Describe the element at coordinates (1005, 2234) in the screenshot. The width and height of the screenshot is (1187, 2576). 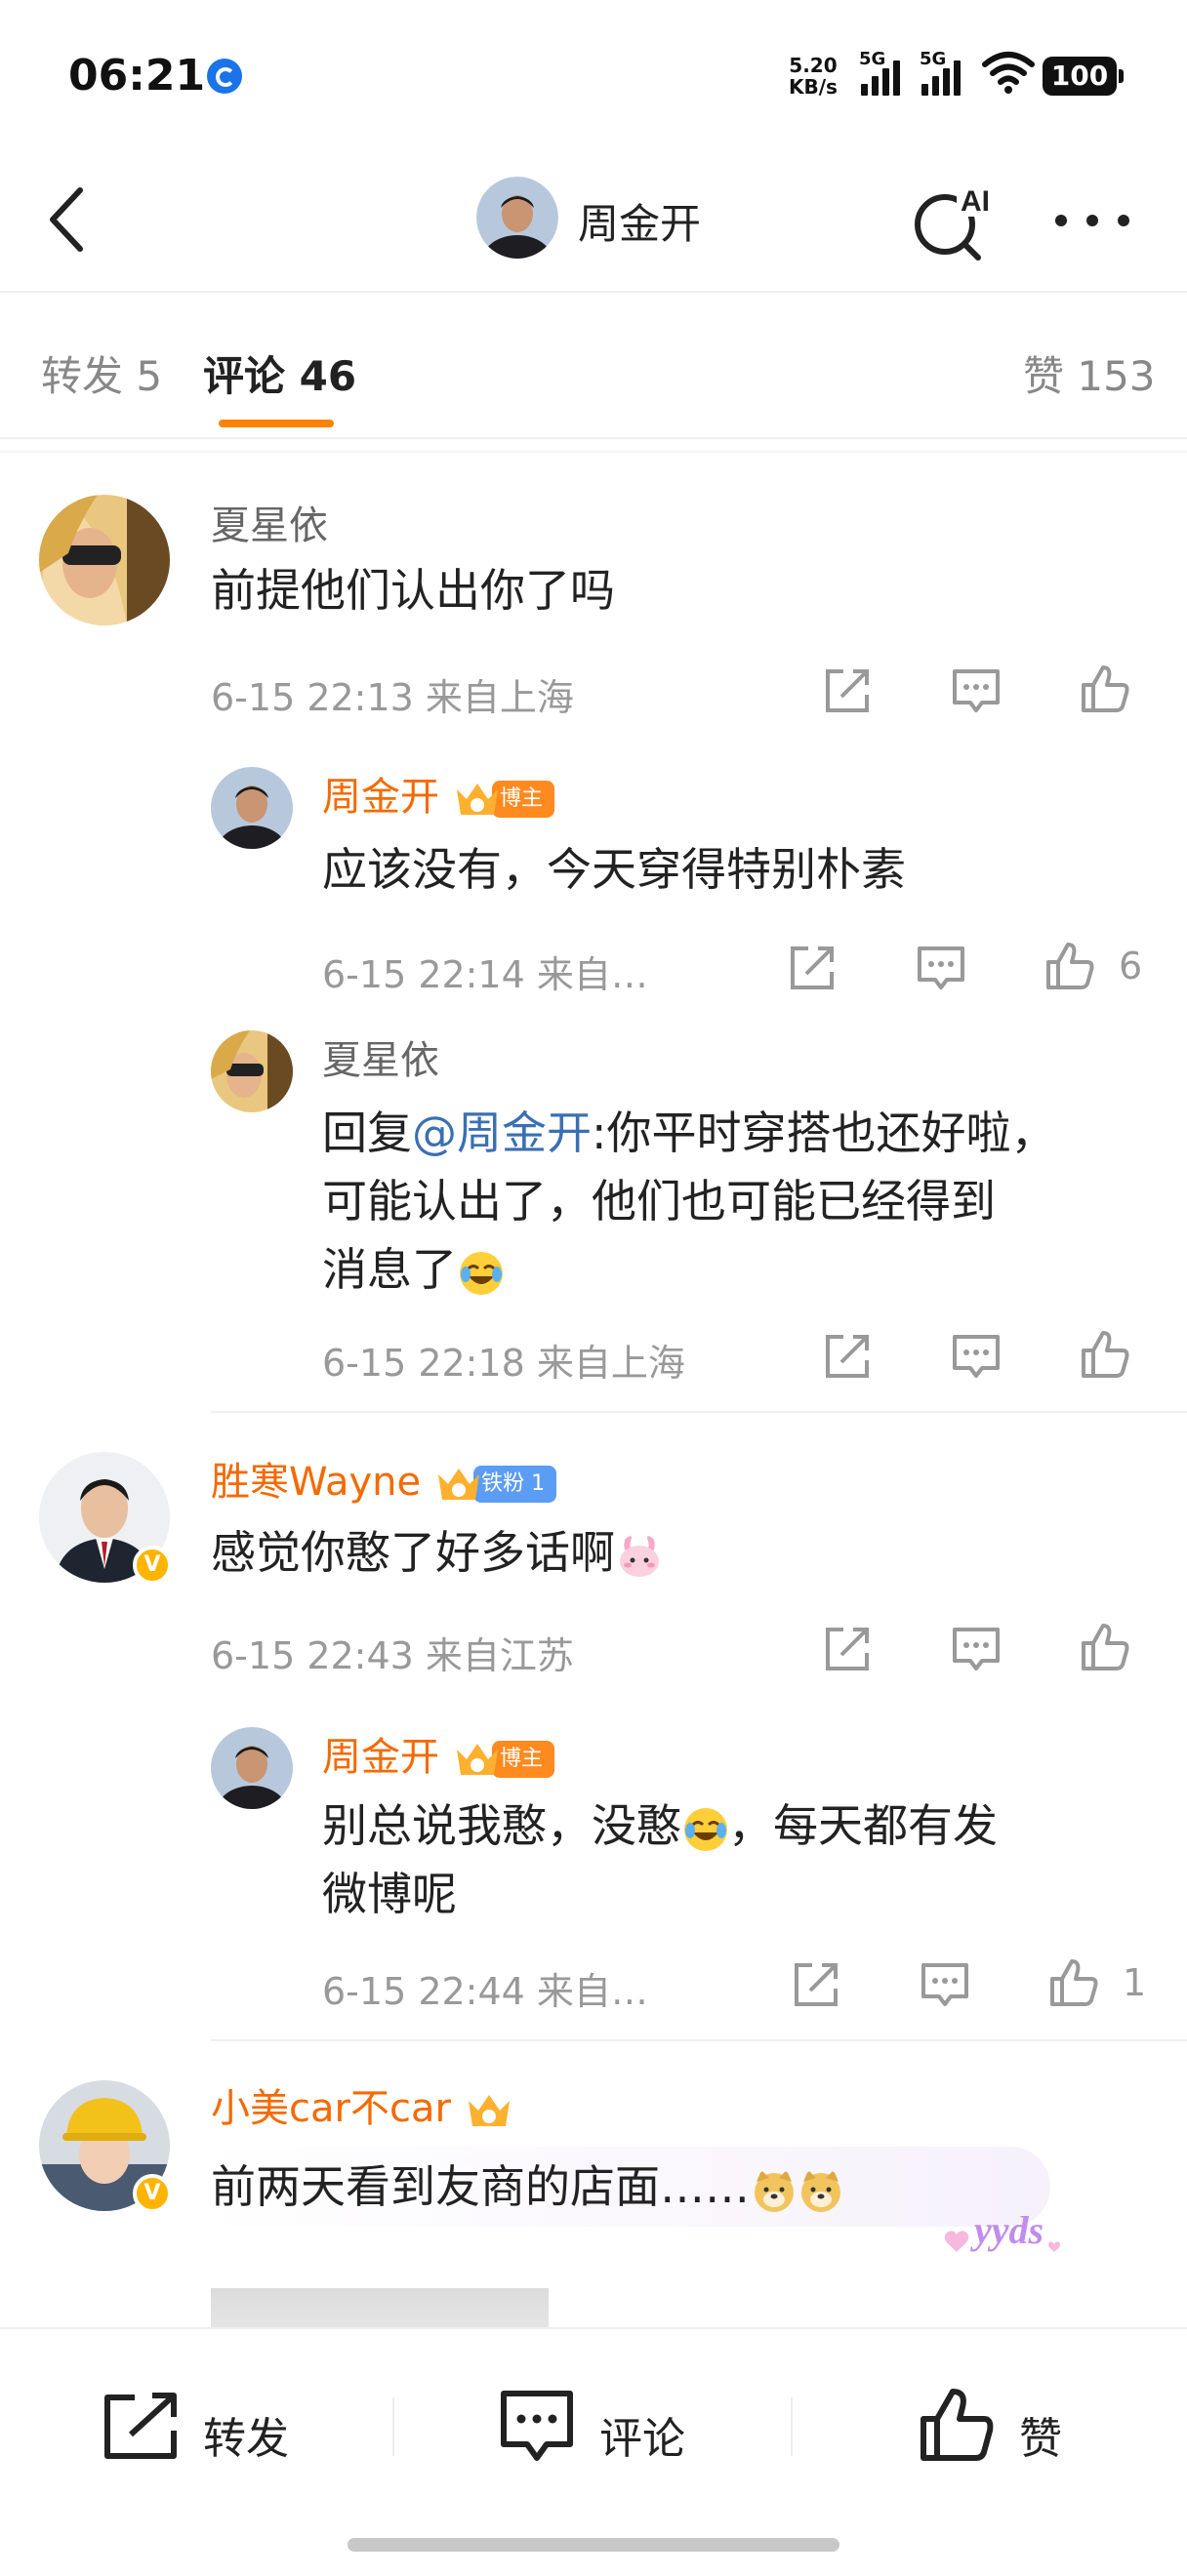
I see `yyds-sticker: yyds` at that location.